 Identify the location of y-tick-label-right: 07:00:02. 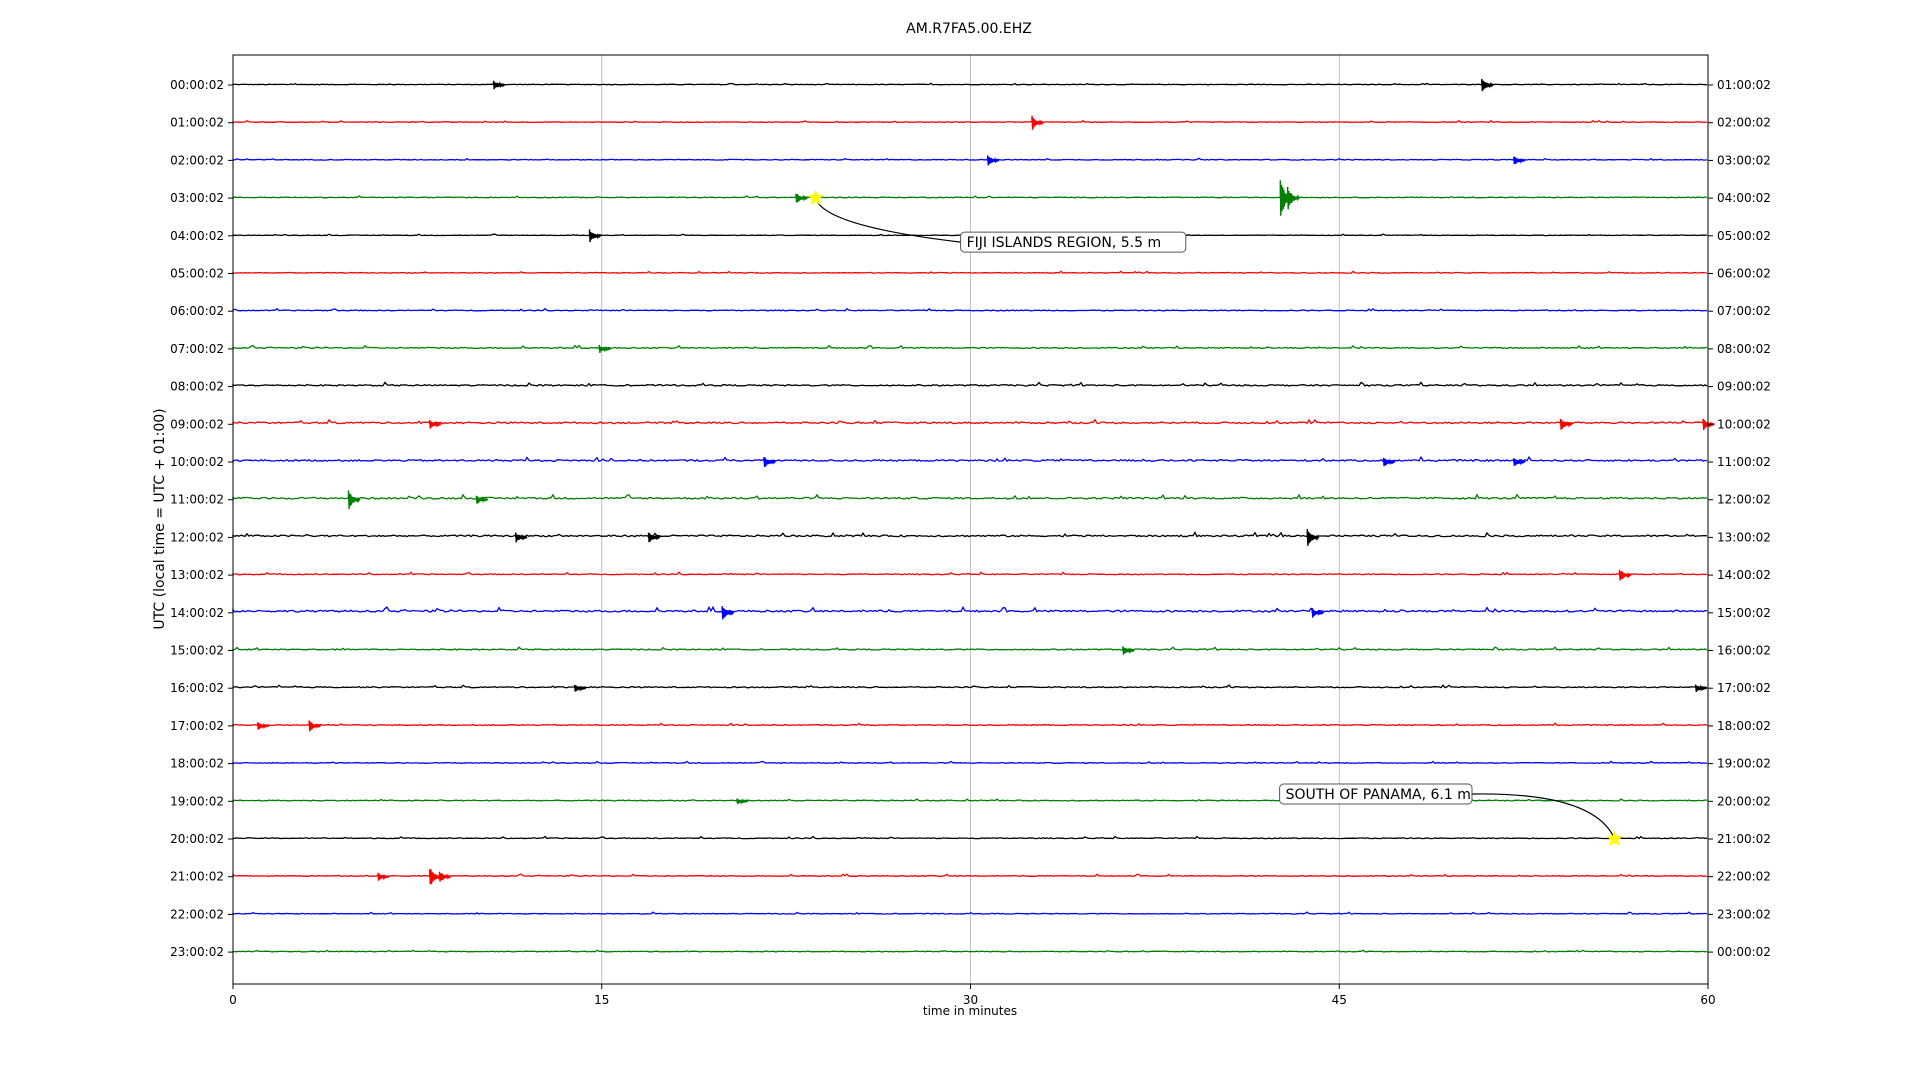
(1744, 311).